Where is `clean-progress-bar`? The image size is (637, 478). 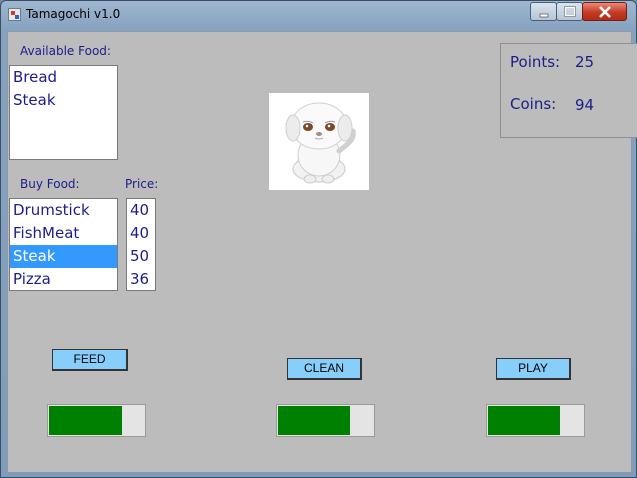
clean-progress-bar is located at coordinates (325, 420).